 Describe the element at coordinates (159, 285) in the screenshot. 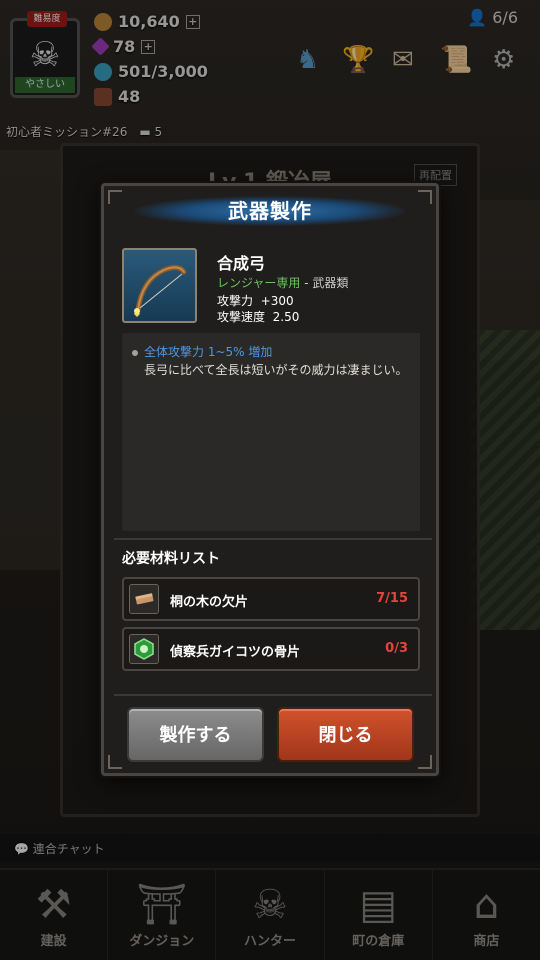

I see `composite-bow-icon` at that location.